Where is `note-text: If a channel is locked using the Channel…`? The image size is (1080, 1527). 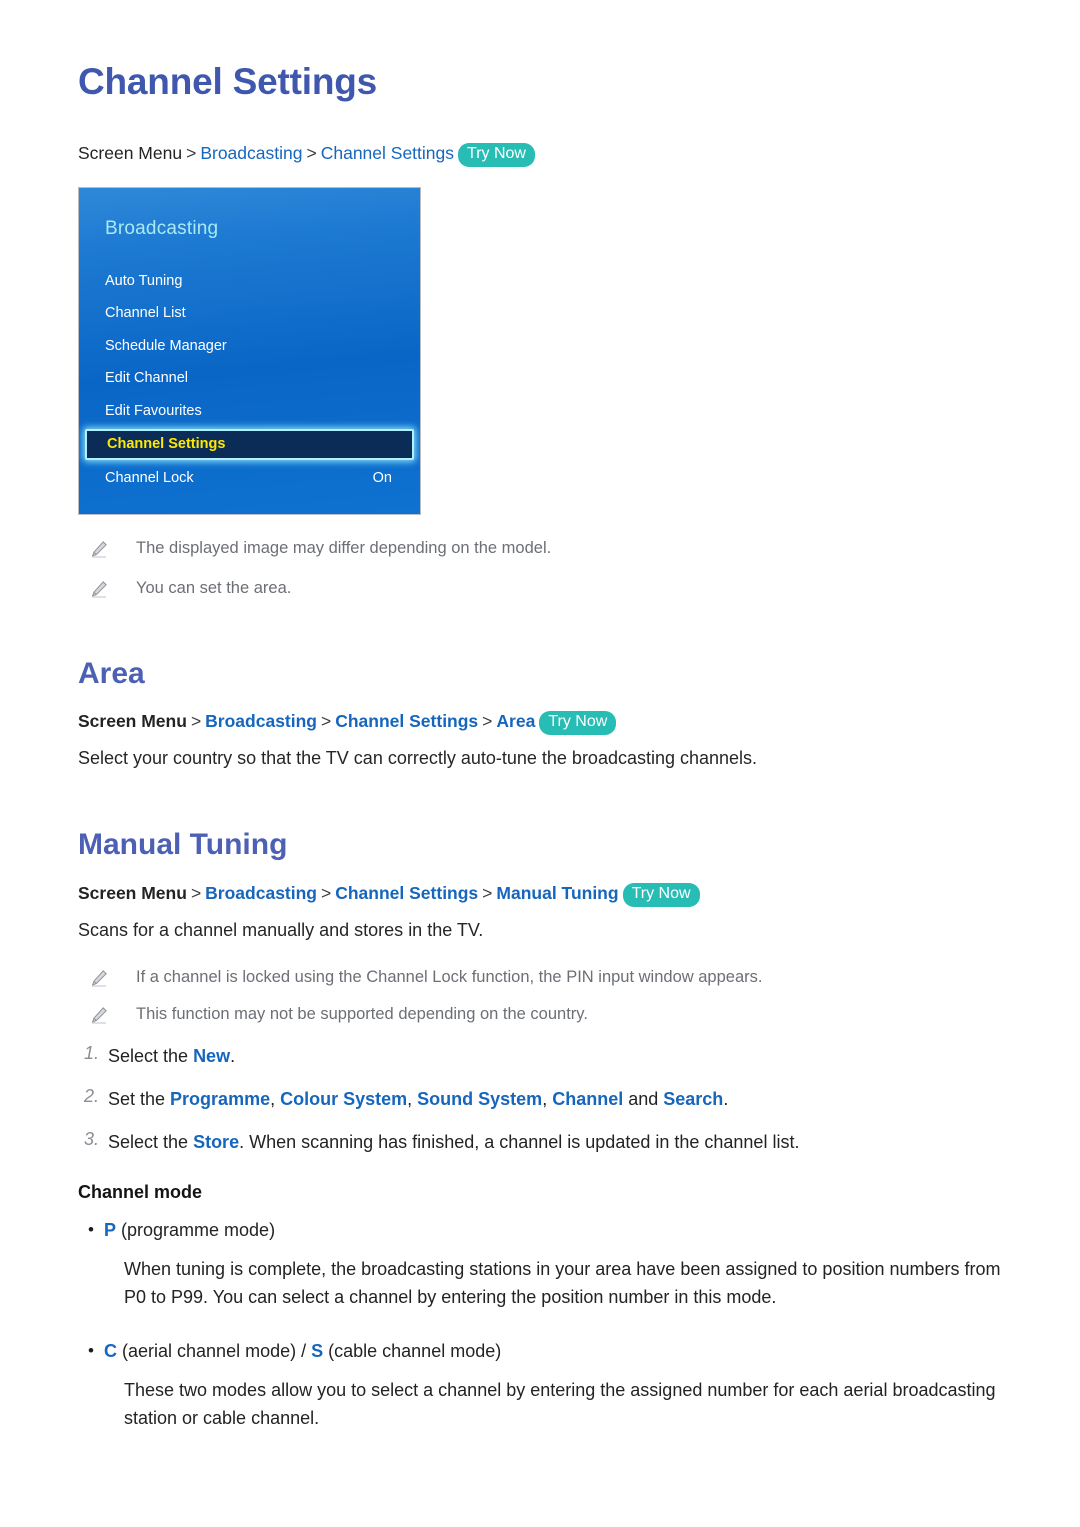
note-text: If a channel is locked using the Channel… is located at coordinates (449, 977).